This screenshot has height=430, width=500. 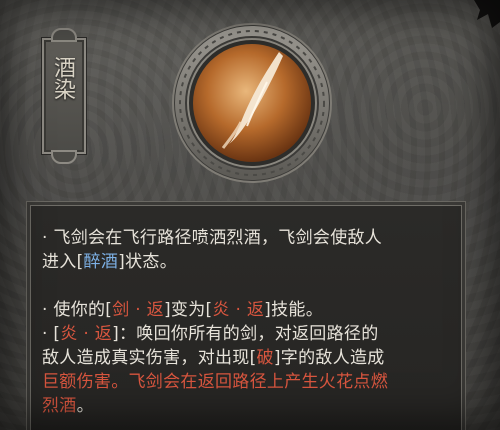 What do you see at coordinates (487, 14) in the screenshot?
I see `frame-crack-decoration` at bounding box center [487, 14].